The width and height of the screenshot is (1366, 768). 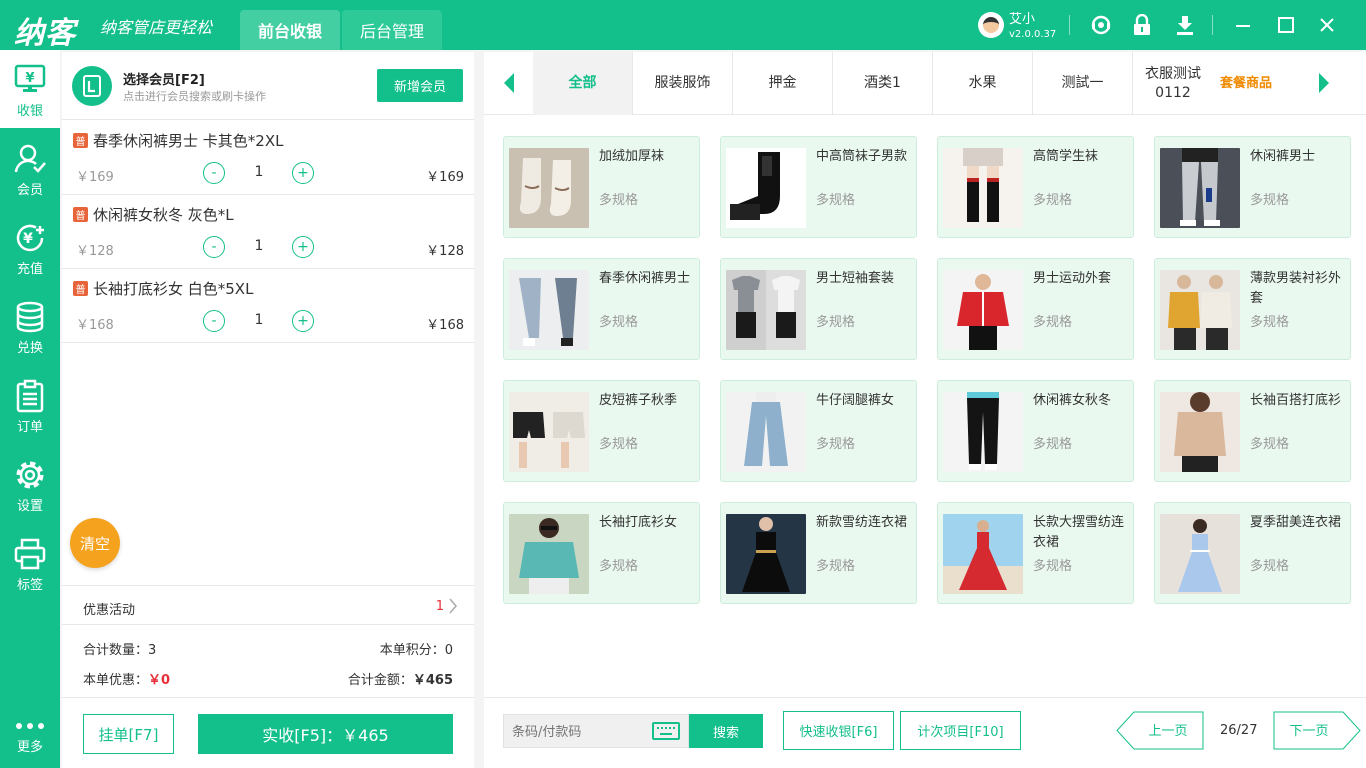 I want to click on category-tab: 酒类1, so click(x=883, y=83).